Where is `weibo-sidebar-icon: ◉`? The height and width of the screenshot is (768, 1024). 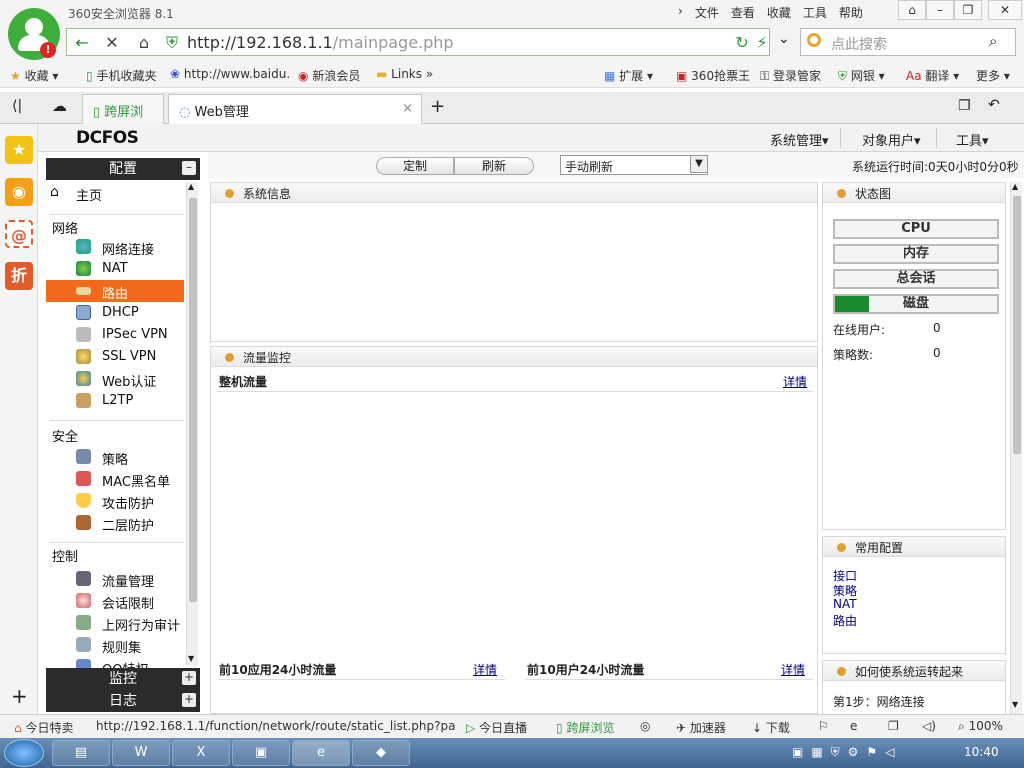
weibo-sidebar-icon: ◉ is located at coordinates (19, 192).